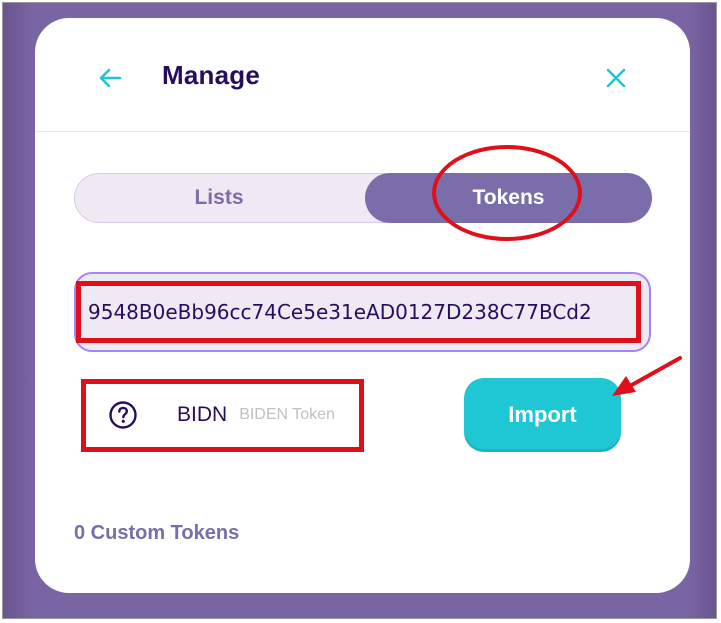  I want to click on import-button: Import, so click(542, 415).